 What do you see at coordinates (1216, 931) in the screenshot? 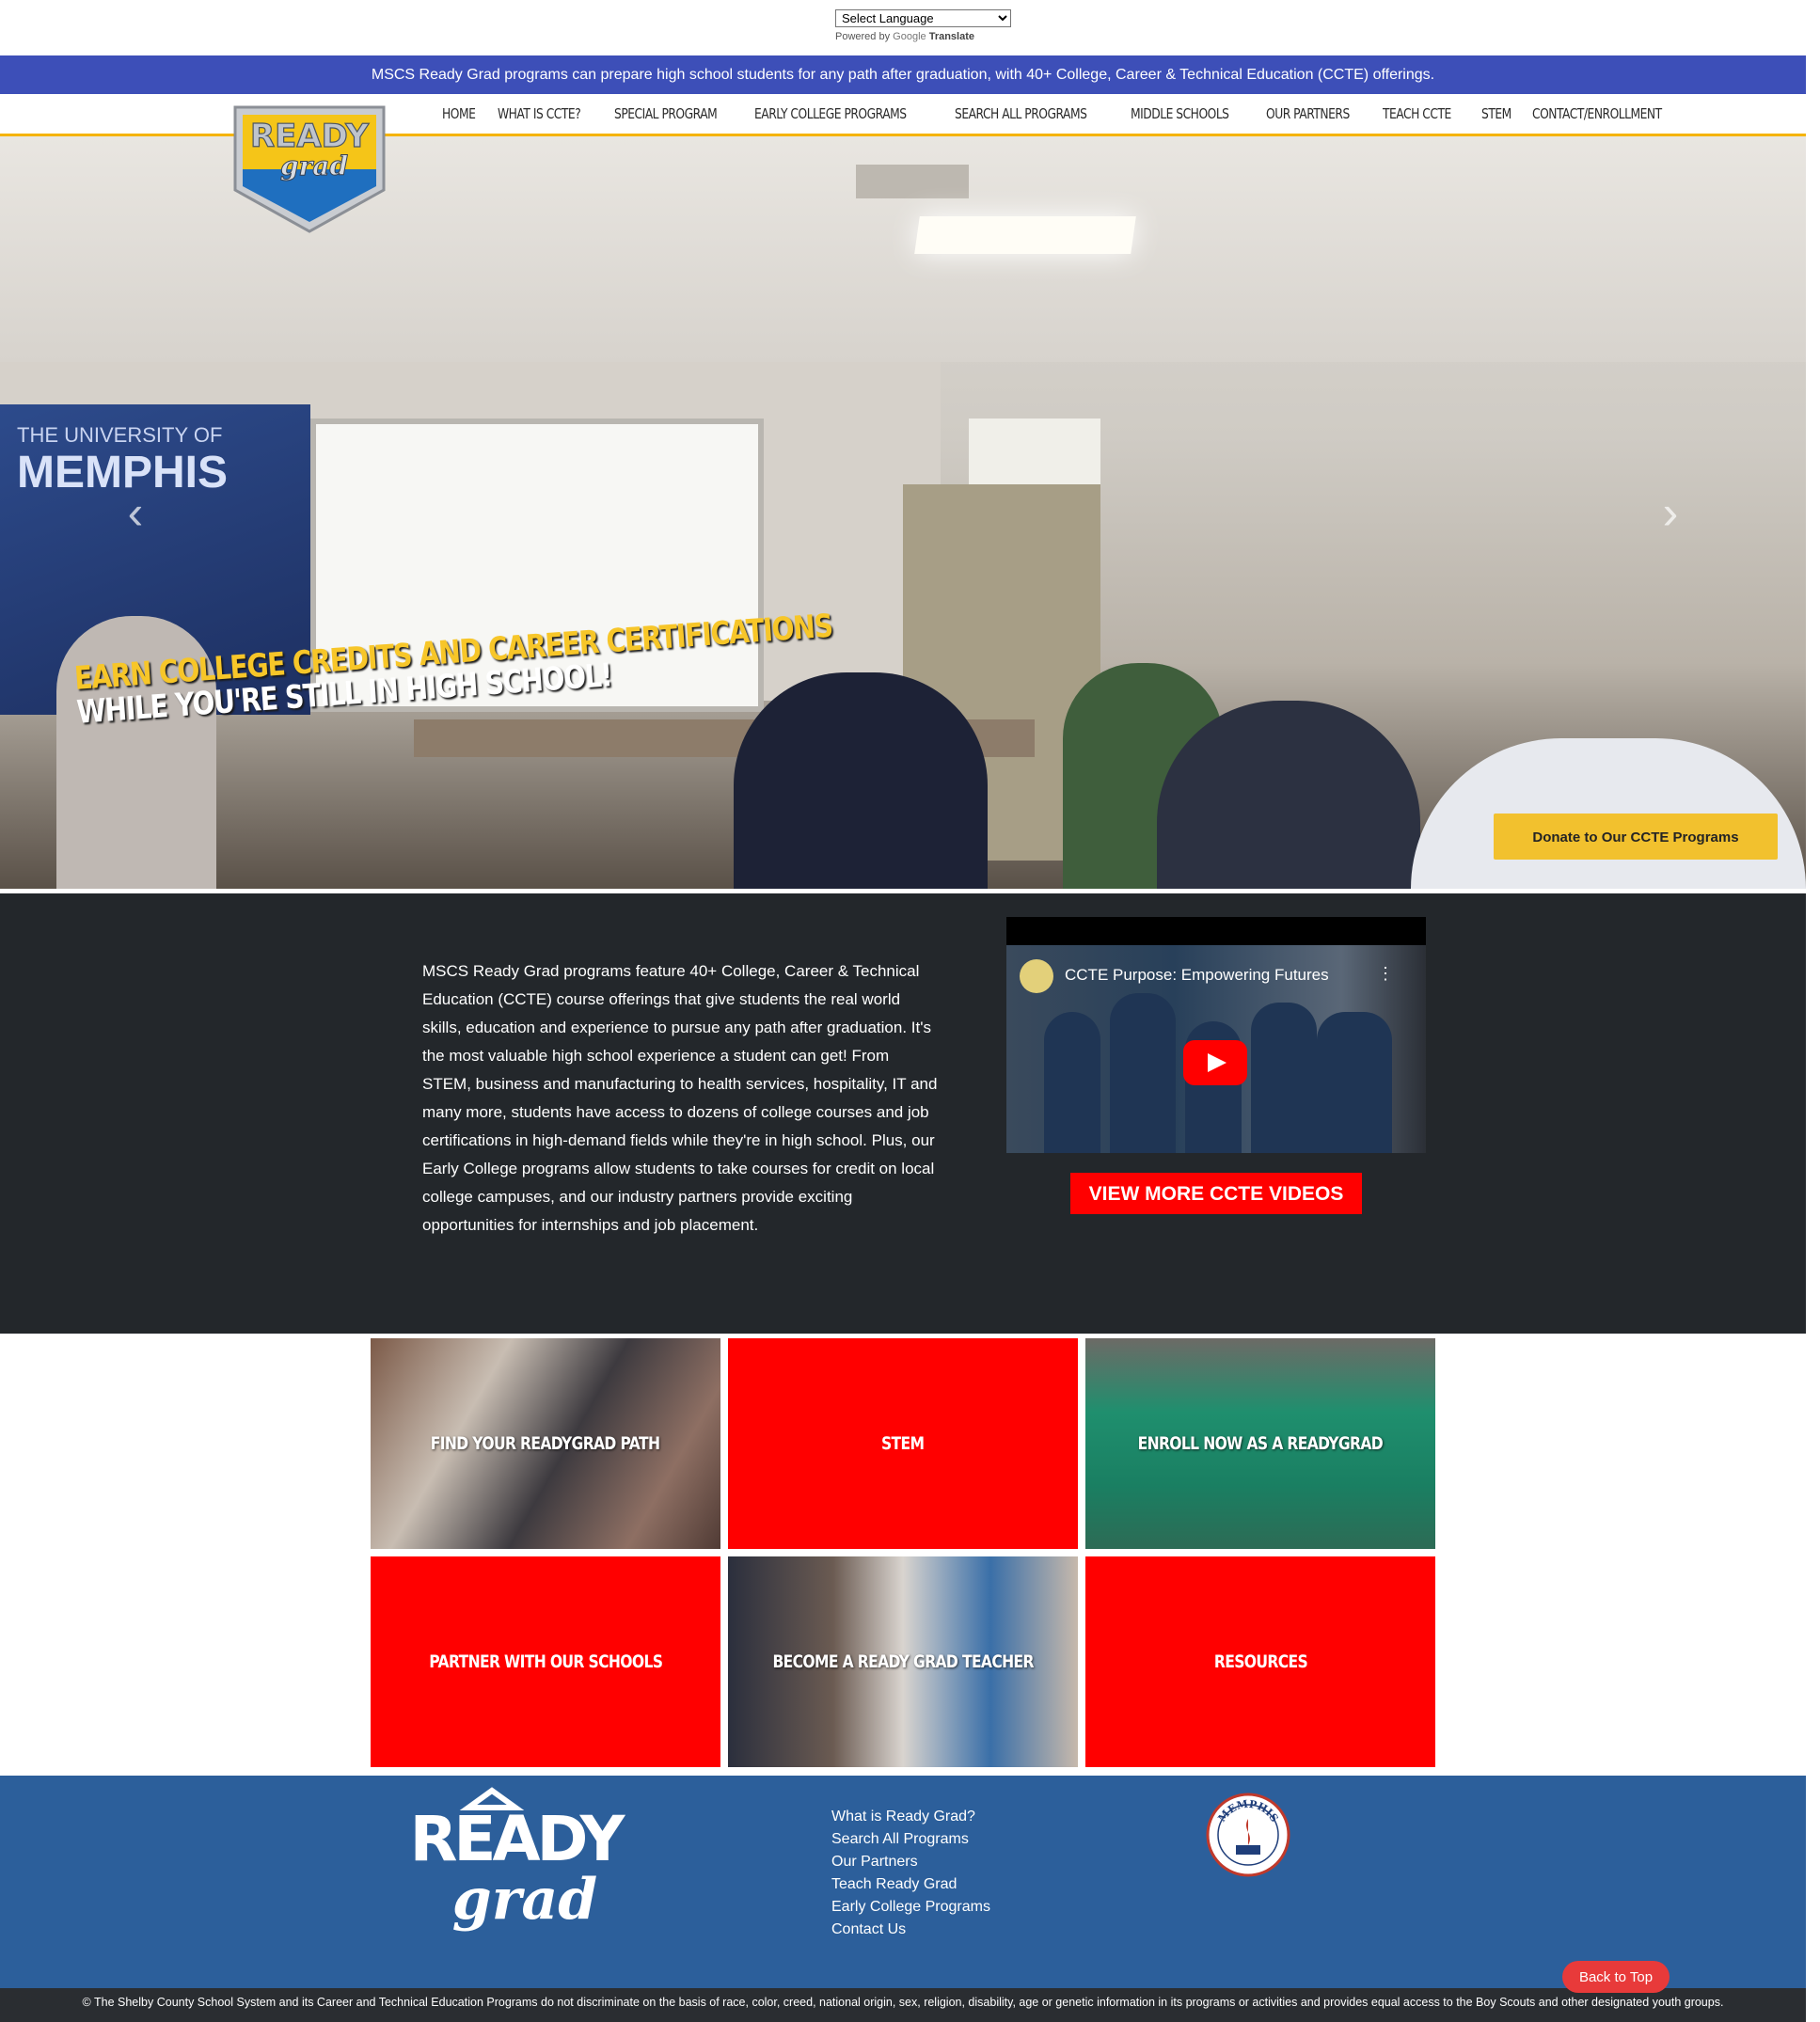
I see `video-top-bar` at bounding box center [1216, 931].